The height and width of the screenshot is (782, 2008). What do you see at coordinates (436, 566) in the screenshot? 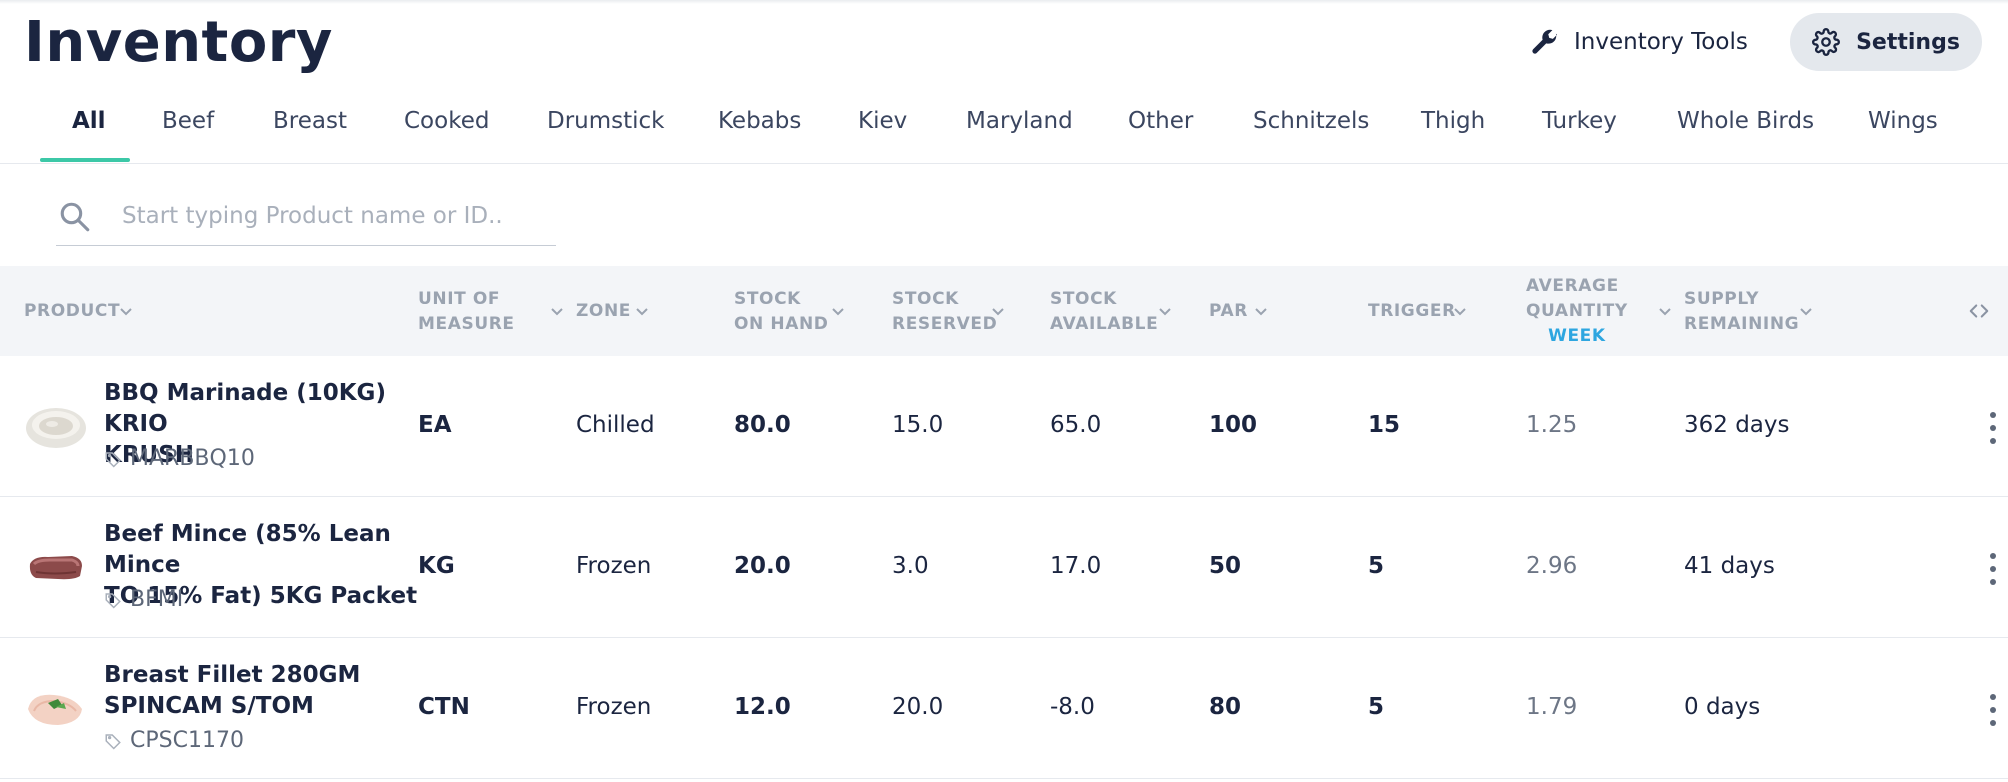
I see `cell-uom: KG` at bounding box center [436, 566].